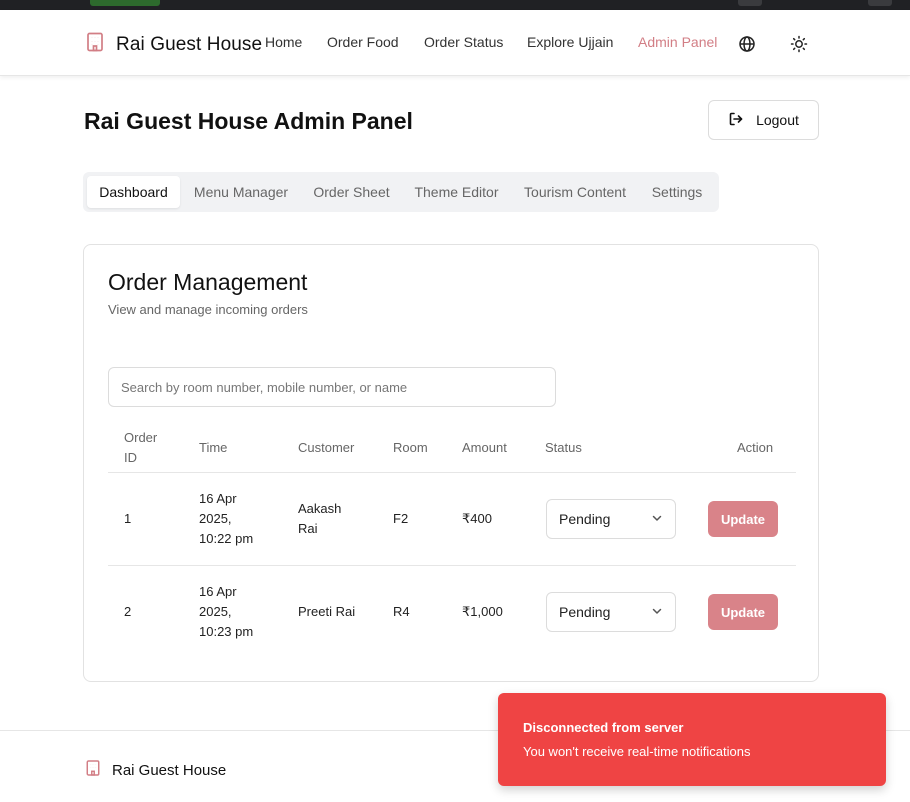 This screenshot has height=802, width=910. I want to click on tab-tourism-content: Tourism Content, so click(575, 192).